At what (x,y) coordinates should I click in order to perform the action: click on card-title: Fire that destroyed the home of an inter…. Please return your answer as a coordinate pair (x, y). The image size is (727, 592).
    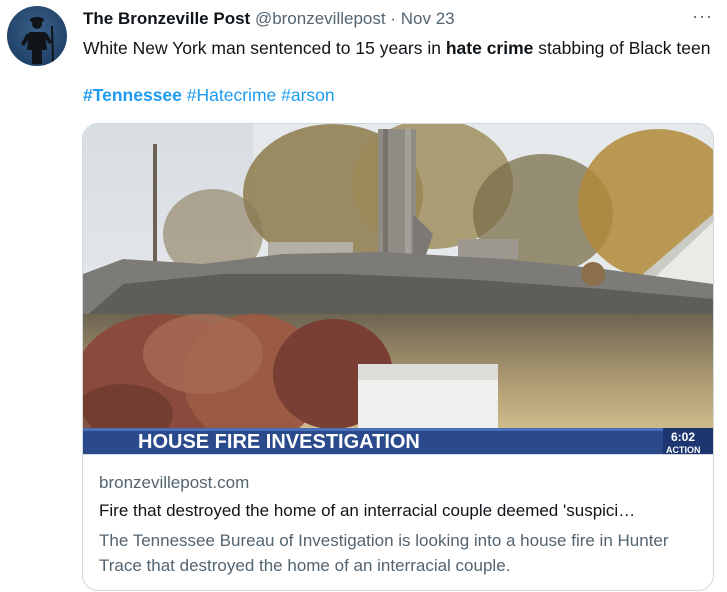
    Looking at the image, I should click on (367, 510).